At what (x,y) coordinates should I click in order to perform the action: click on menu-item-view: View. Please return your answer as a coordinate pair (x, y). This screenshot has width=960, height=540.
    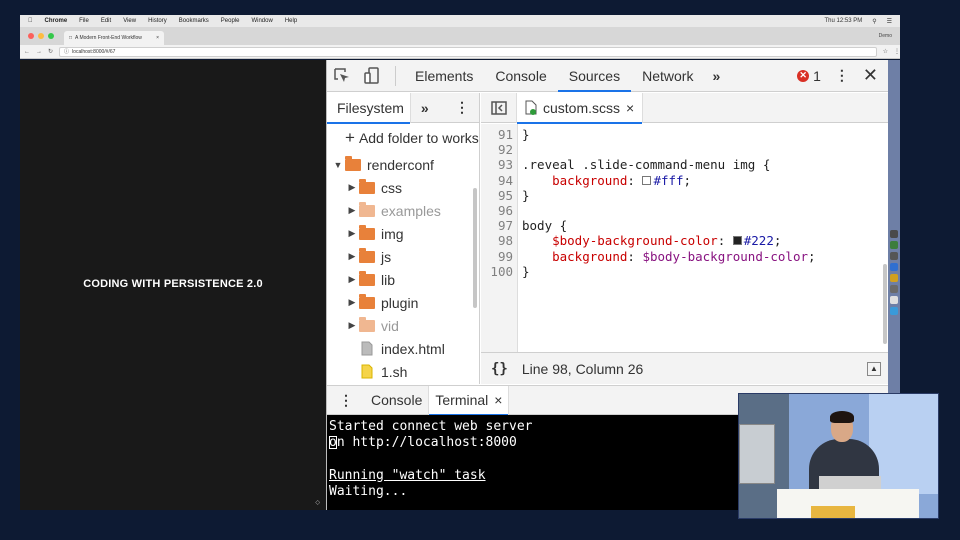
    Looking at the image, I should click on (129, 21).